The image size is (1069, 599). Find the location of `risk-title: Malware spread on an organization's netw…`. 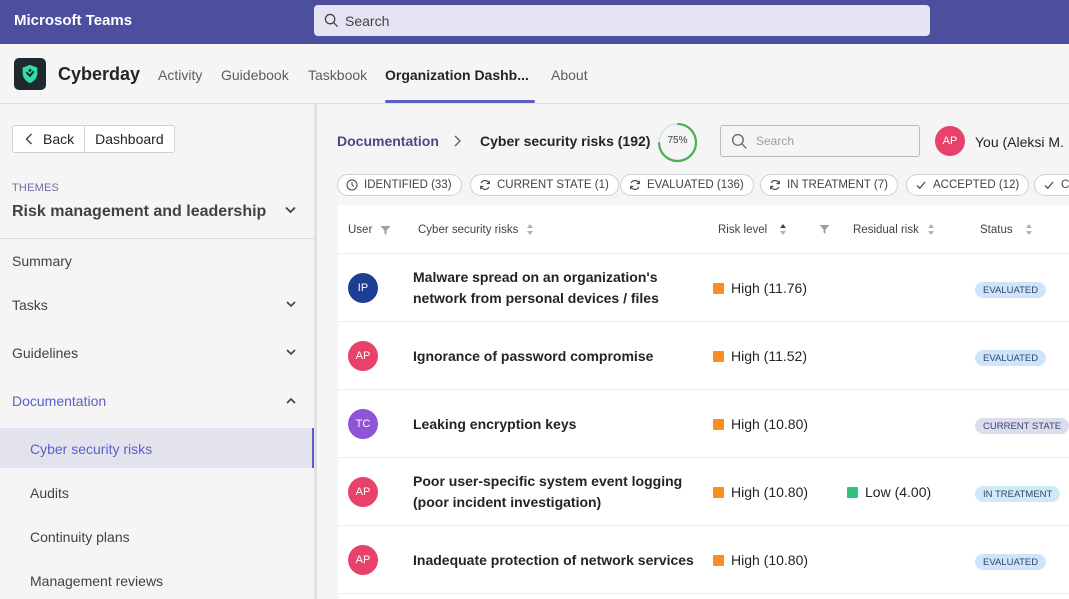

risk-title: Malware spread on an organization's netw… is located at coordinates (558, 288).